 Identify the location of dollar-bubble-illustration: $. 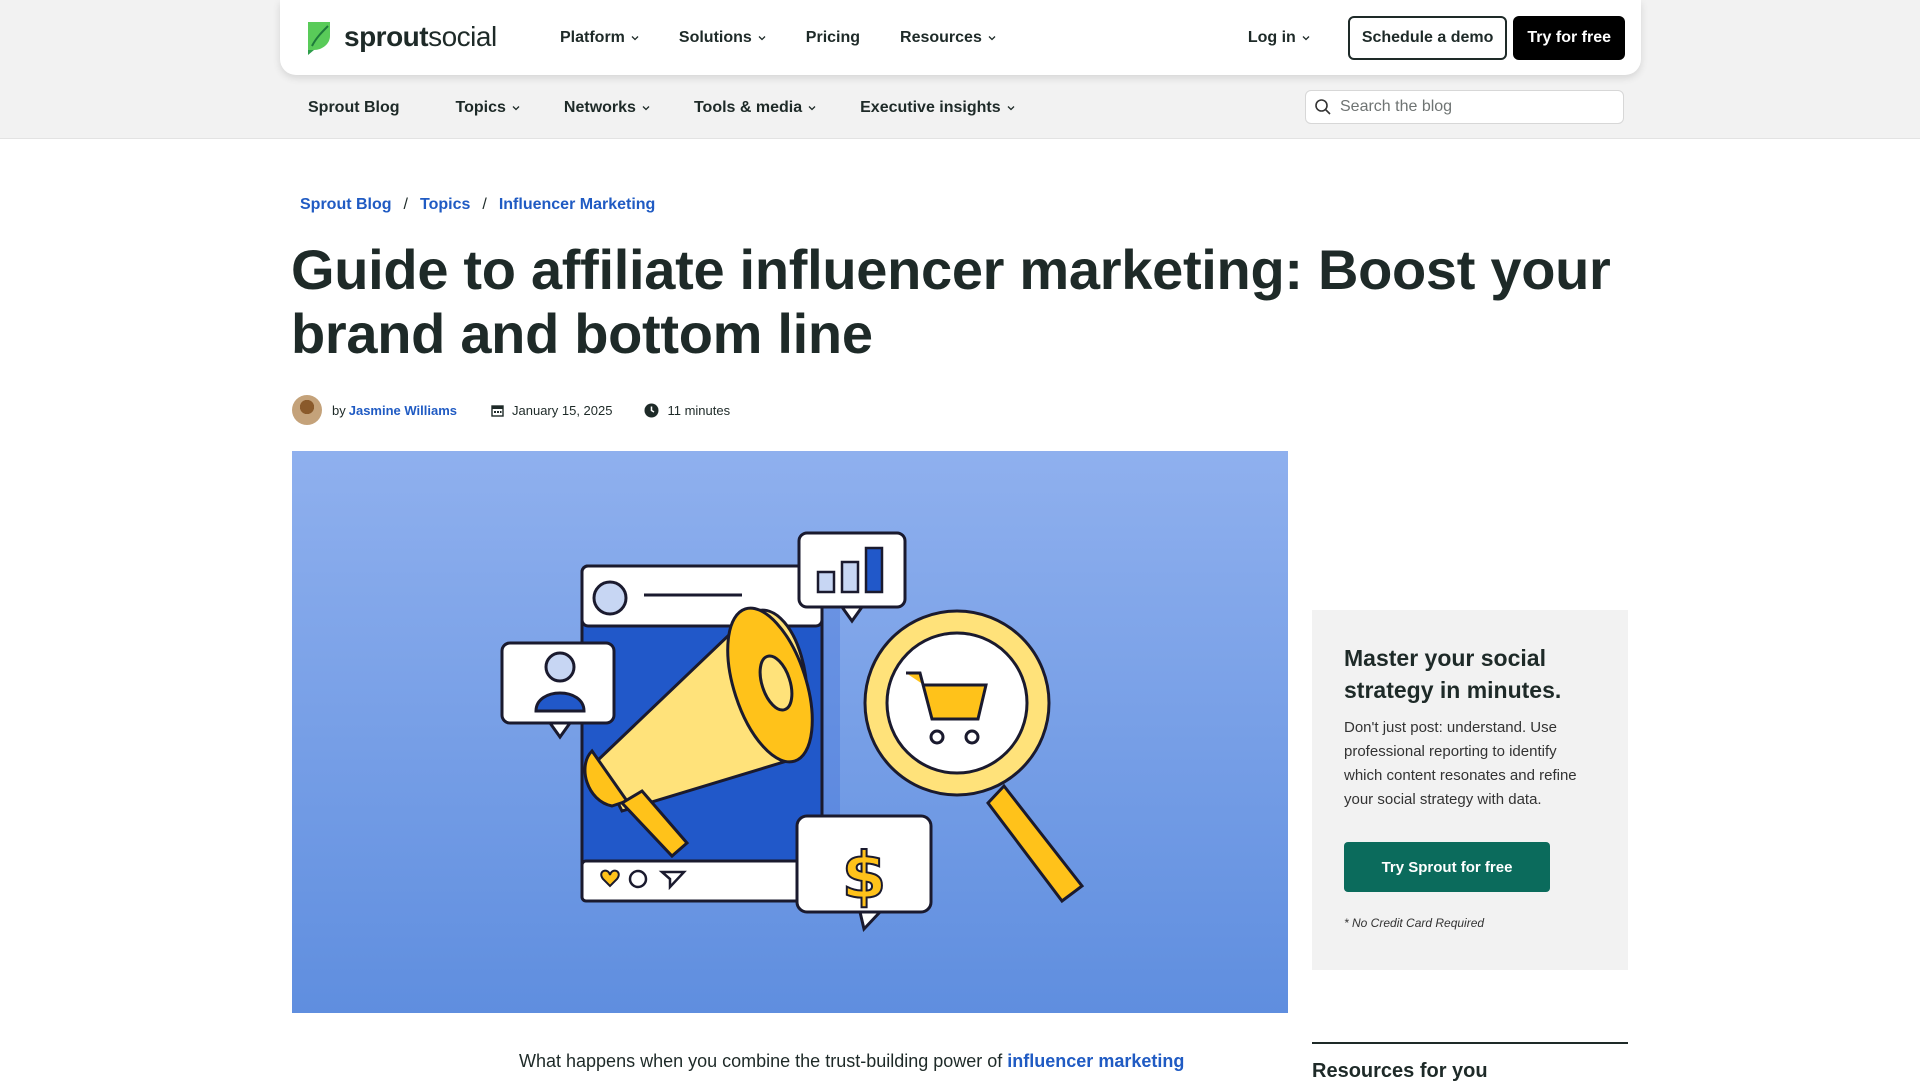
(864, 873).